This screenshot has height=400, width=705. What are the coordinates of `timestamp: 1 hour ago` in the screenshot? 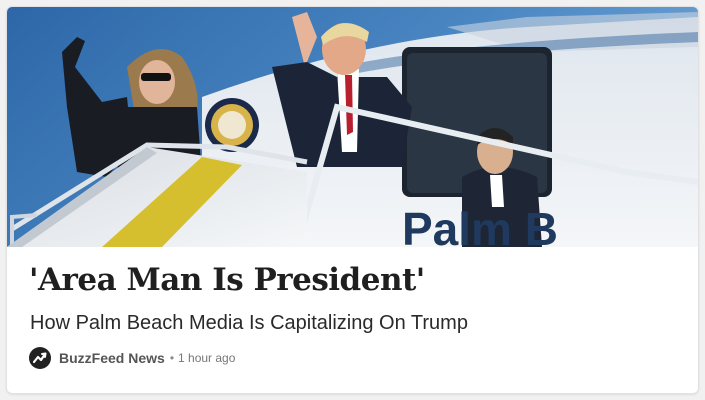 It's located at (207, 358).